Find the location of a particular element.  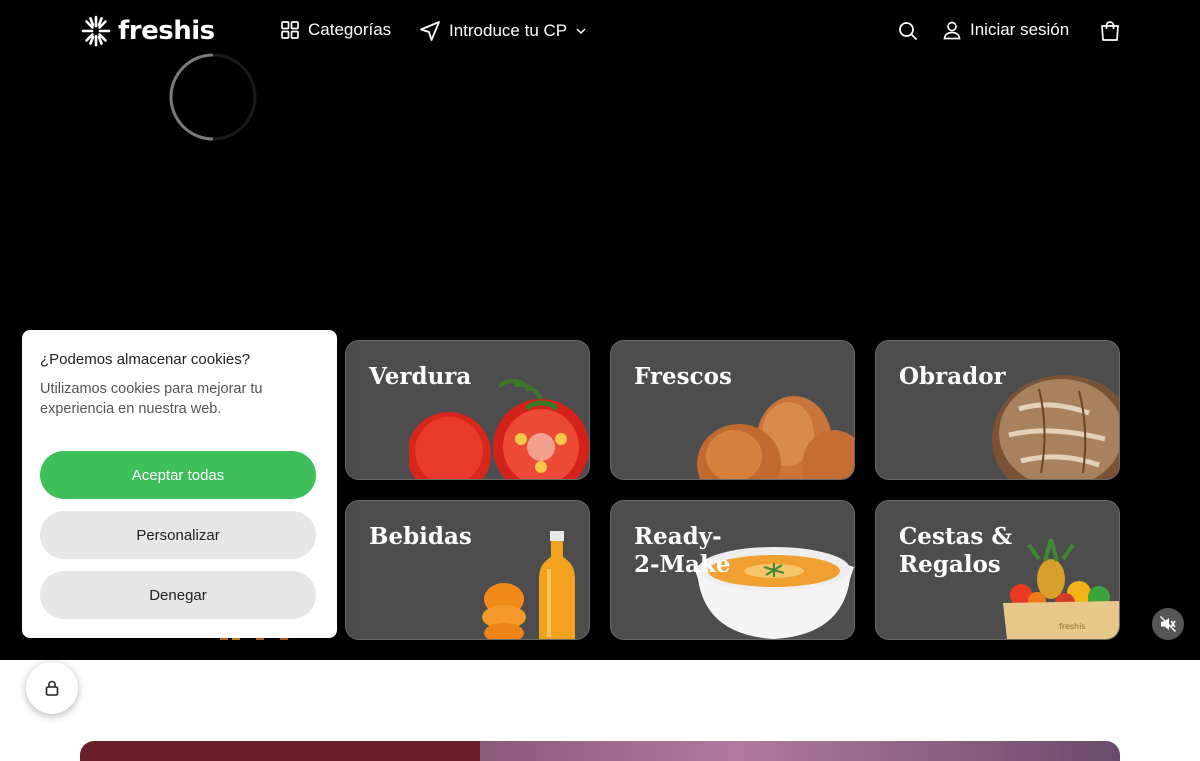

search-button is located at coordinates (908, 31).